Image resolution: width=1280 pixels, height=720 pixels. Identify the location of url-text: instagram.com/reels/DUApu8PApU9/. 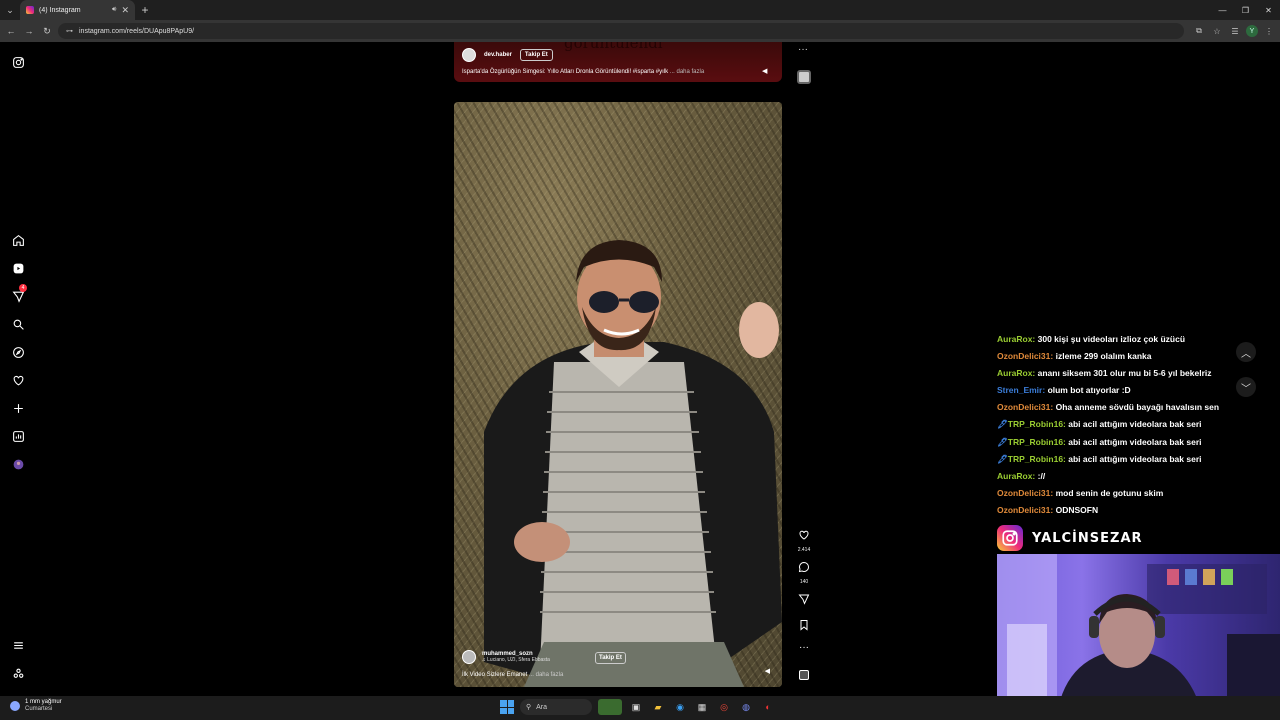
(137, 31).